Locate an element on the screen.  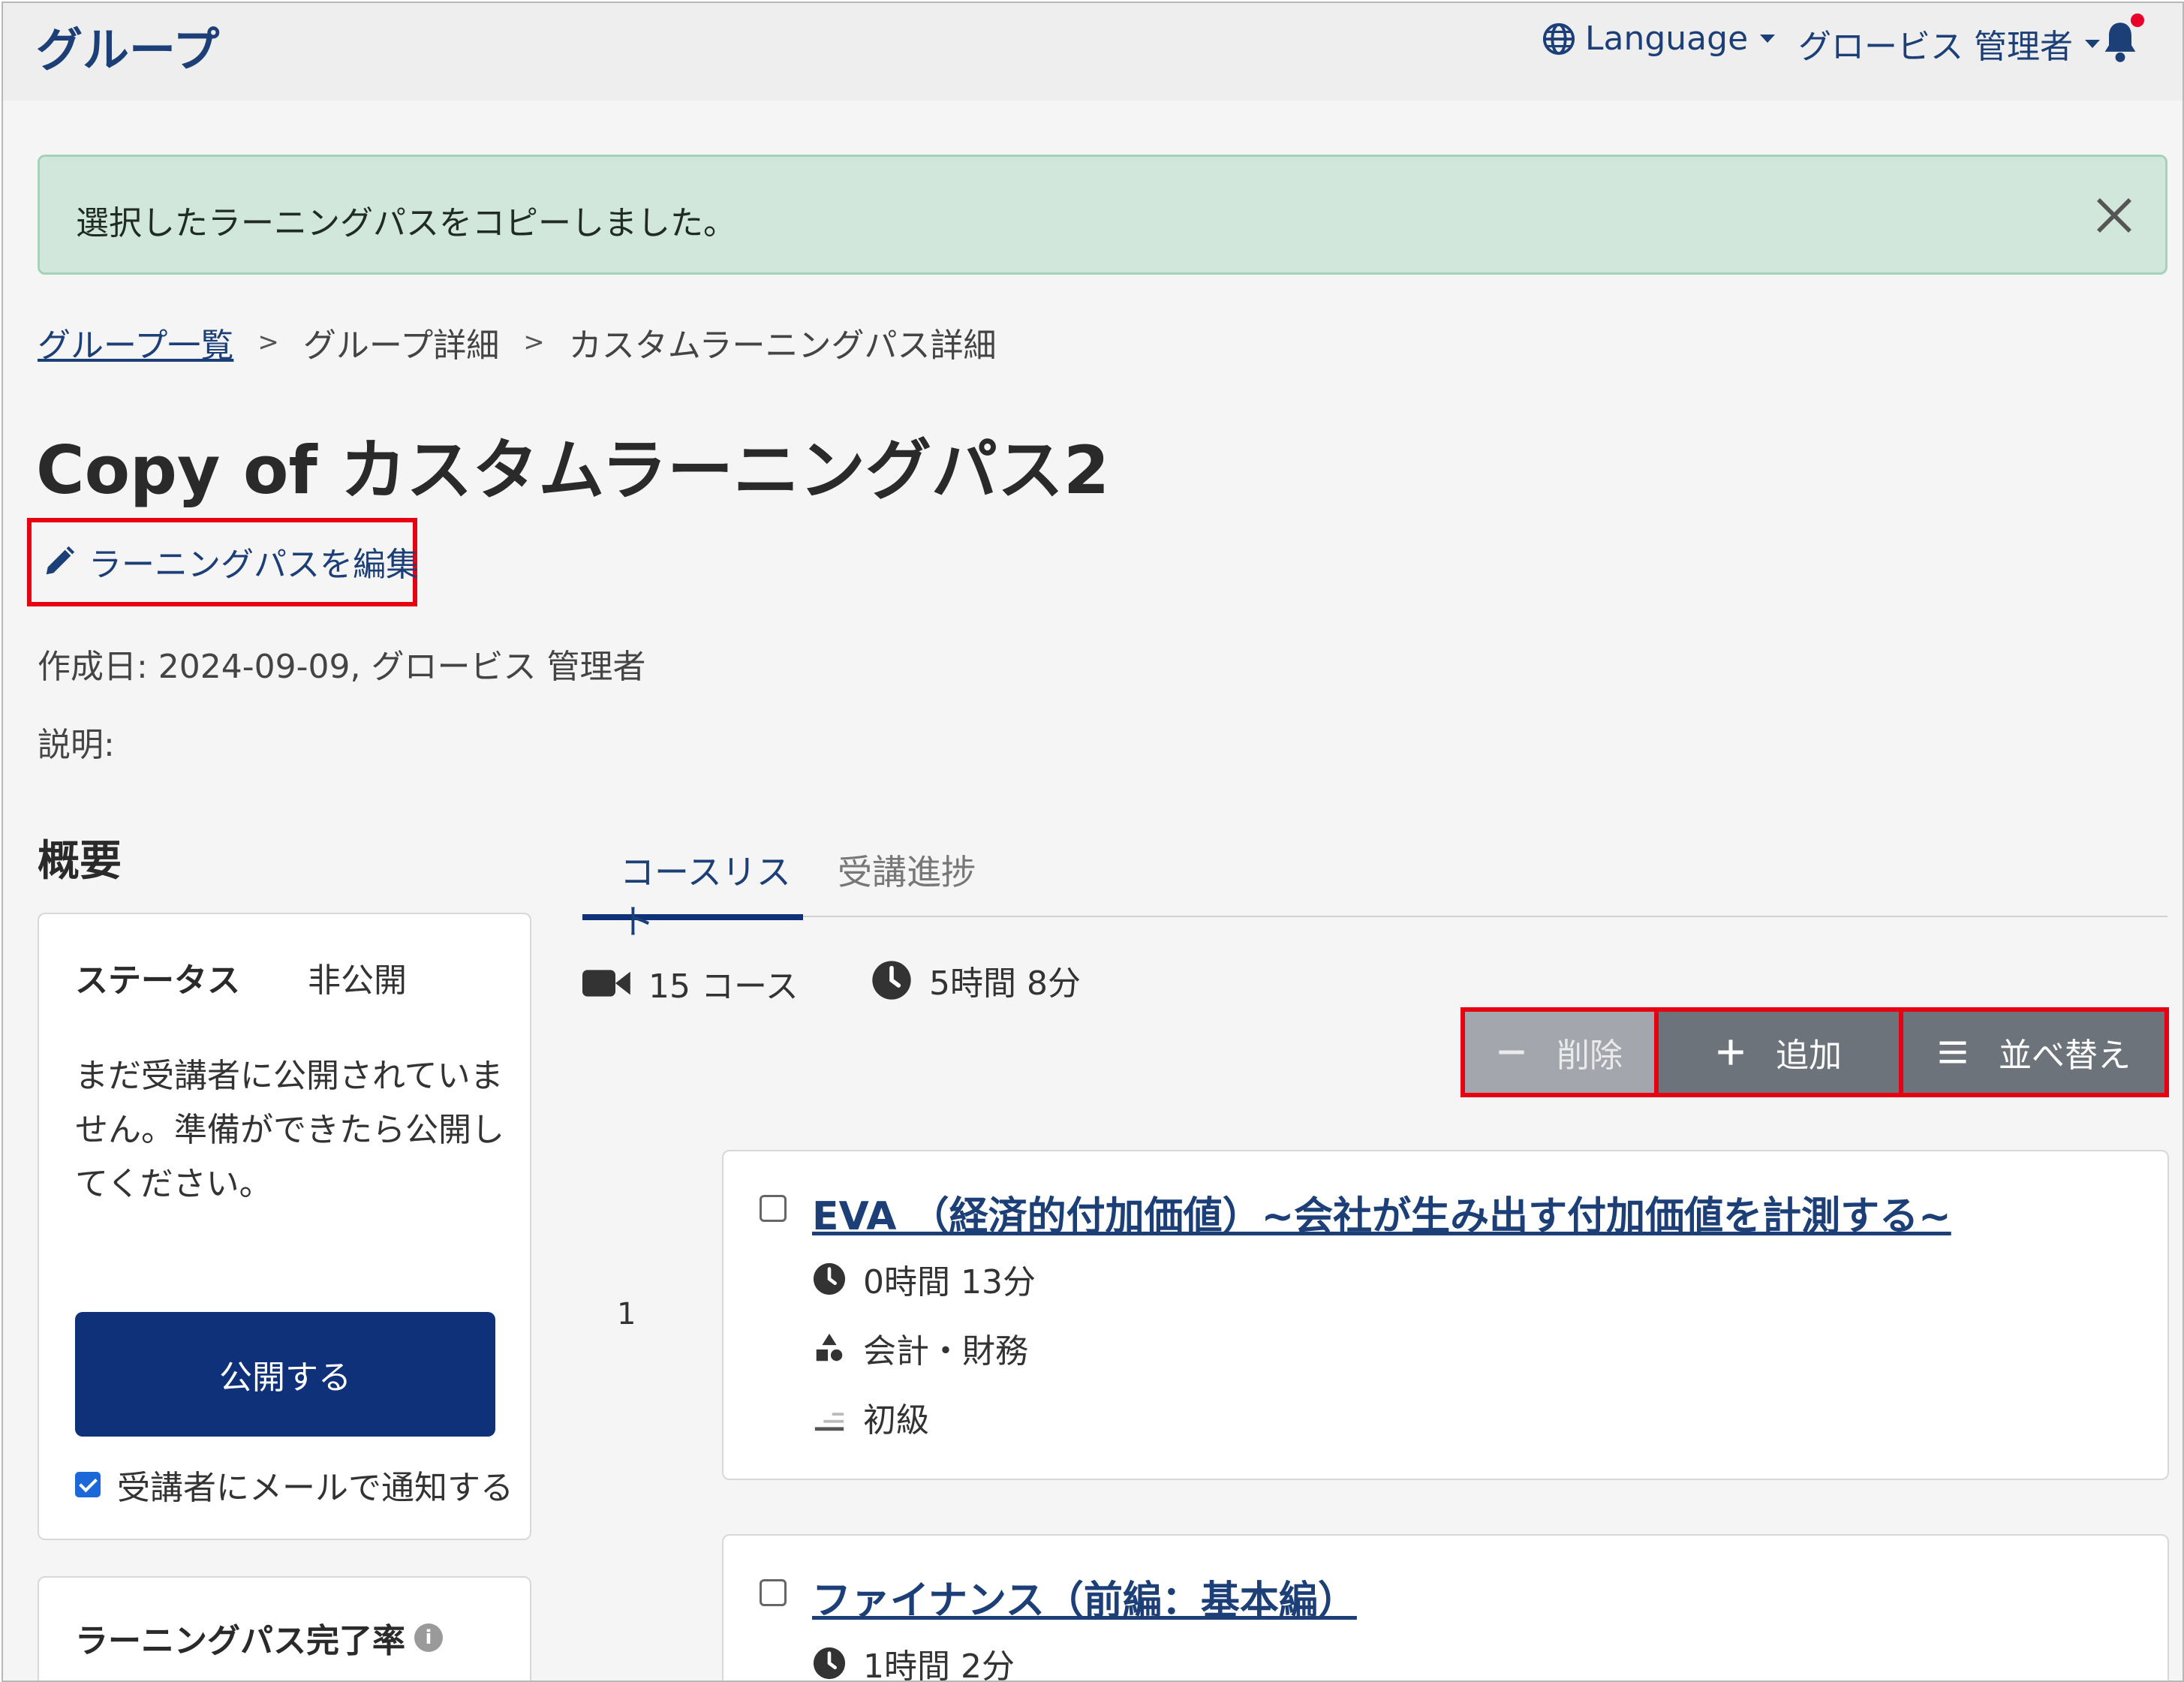
course-duration: 0時間 13分 is located at coordinates (924, 1279).